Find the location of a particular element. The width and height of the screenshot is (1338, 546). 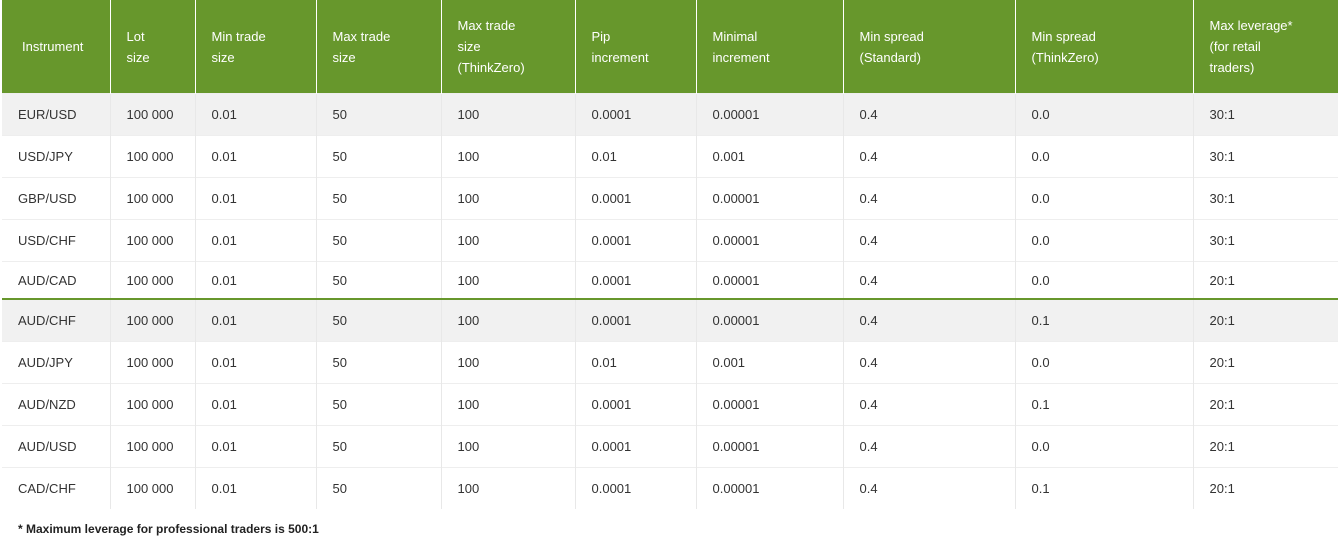

header-min-spread-standard: Min spread (Standard) is located at coordinates (929, 47).